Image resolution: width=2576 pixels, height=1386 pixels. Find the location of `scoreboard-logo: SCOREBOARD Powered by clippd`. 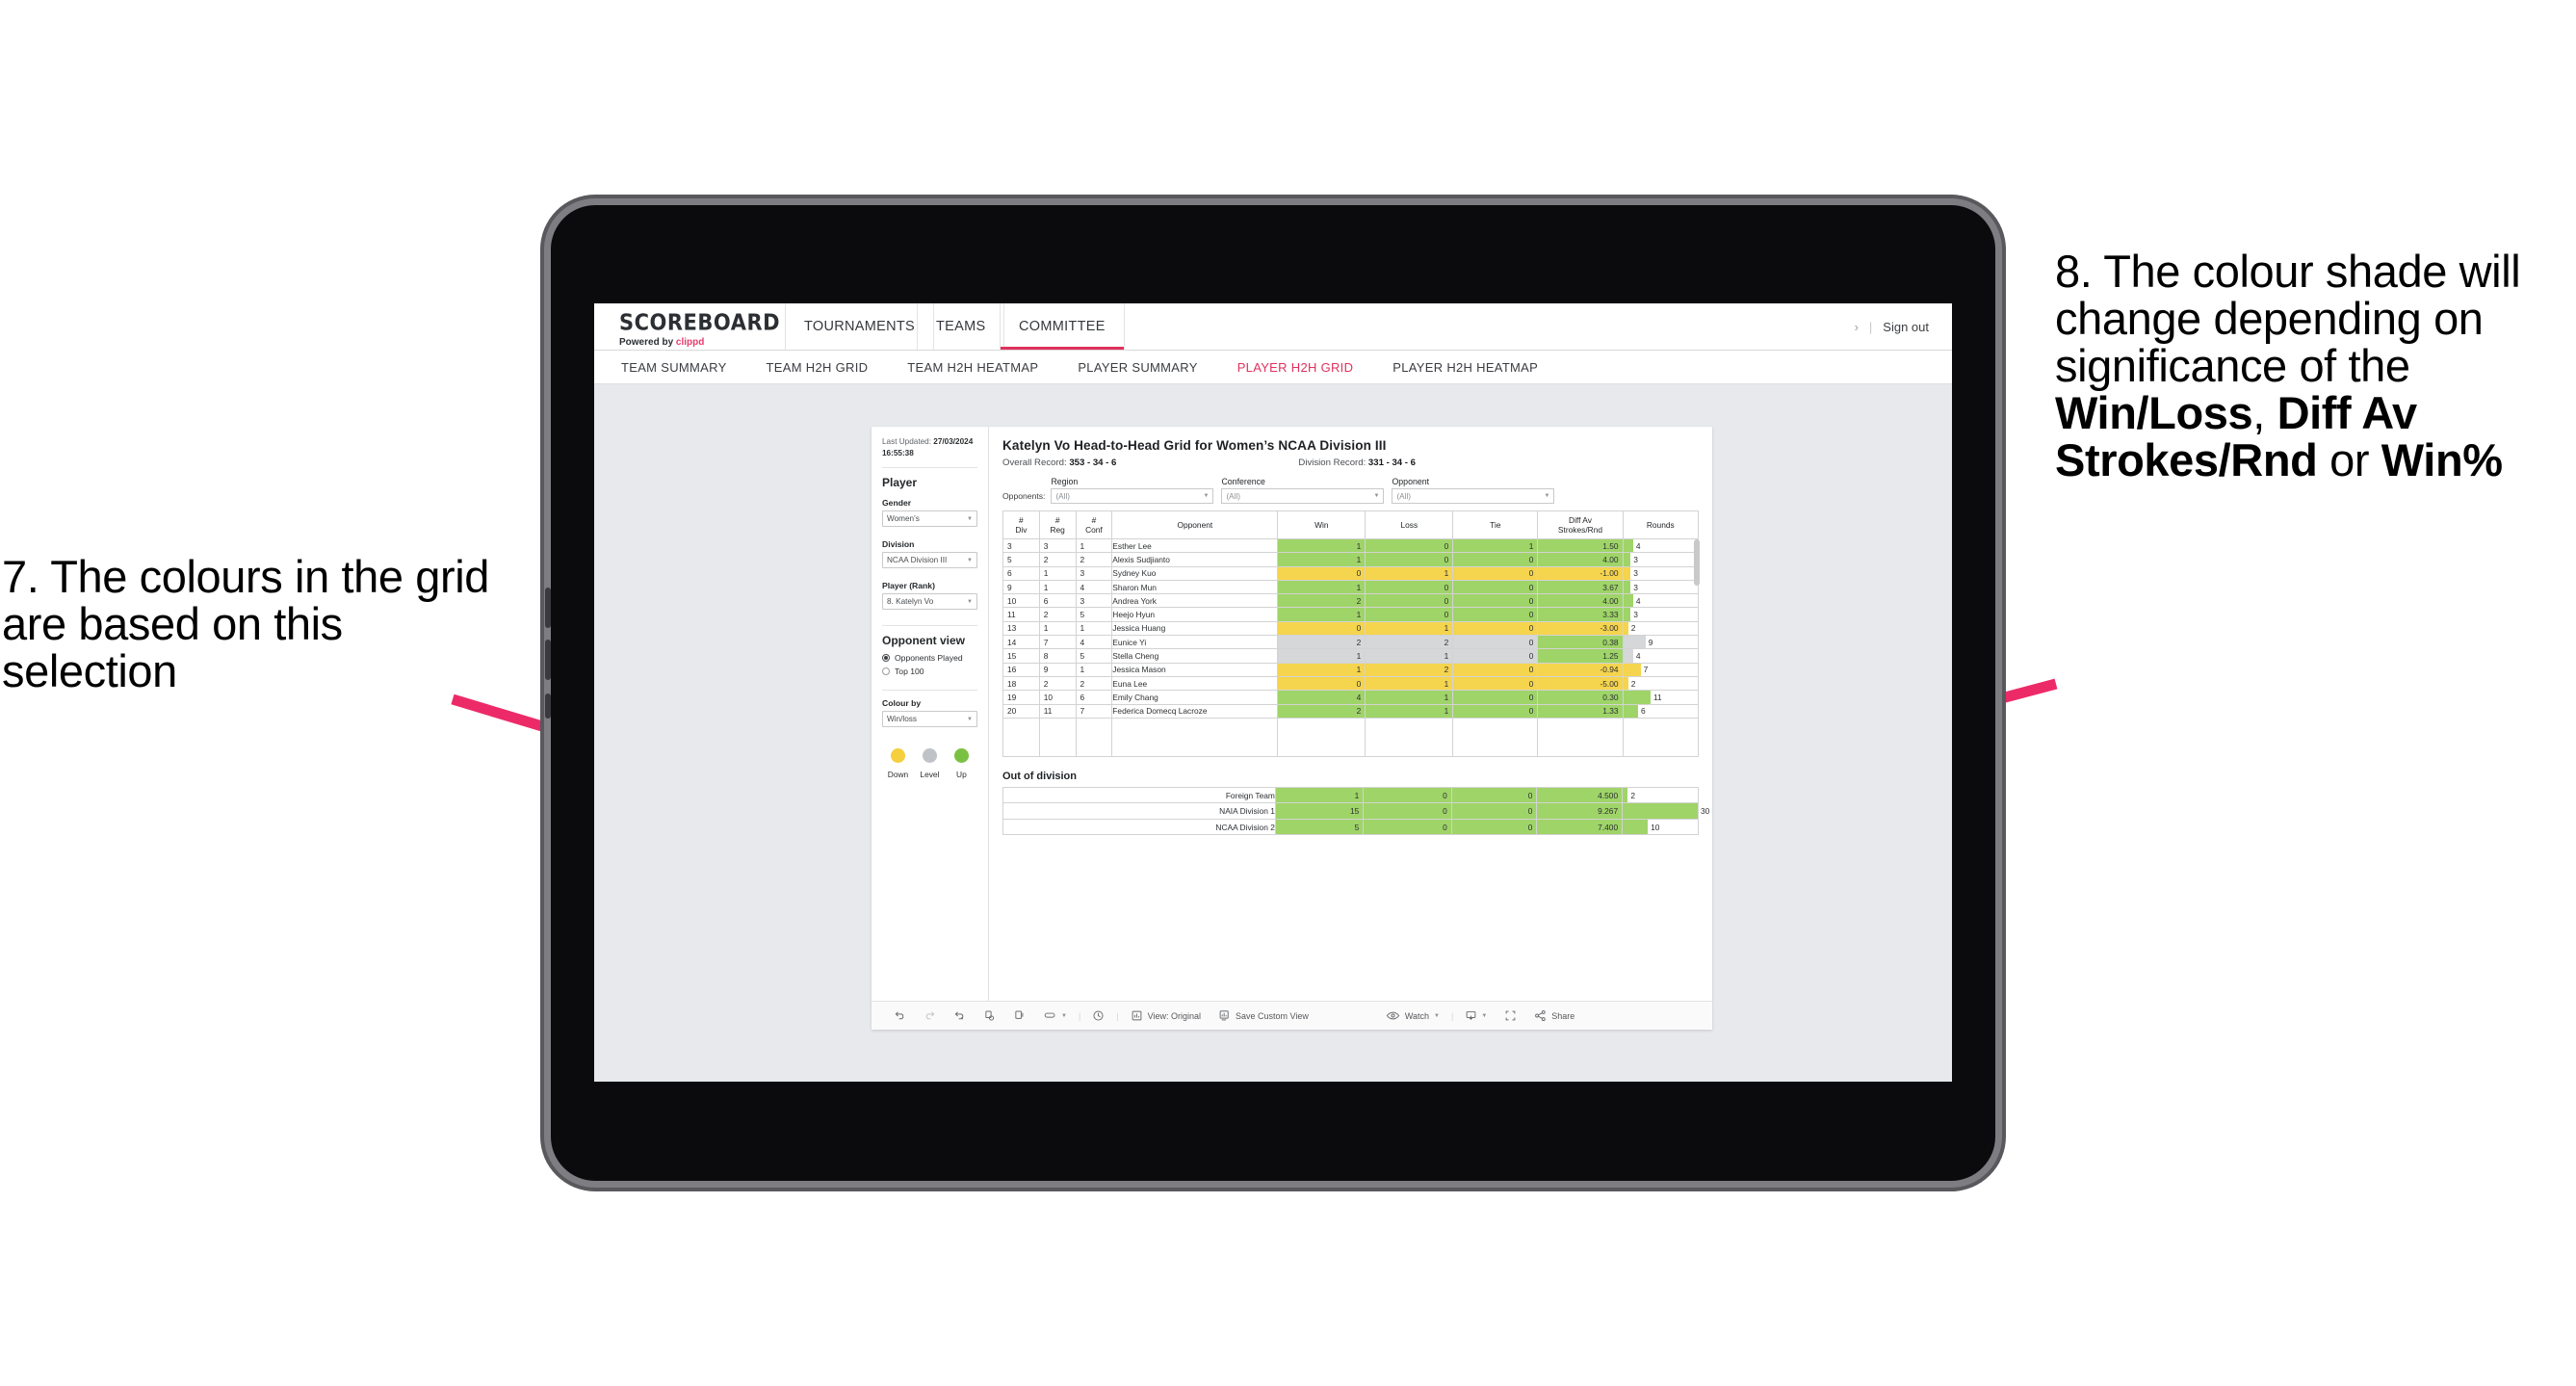

scoreboard-logo: SCOREBOARD Powered by clippd is located at coordinates (699, 328).